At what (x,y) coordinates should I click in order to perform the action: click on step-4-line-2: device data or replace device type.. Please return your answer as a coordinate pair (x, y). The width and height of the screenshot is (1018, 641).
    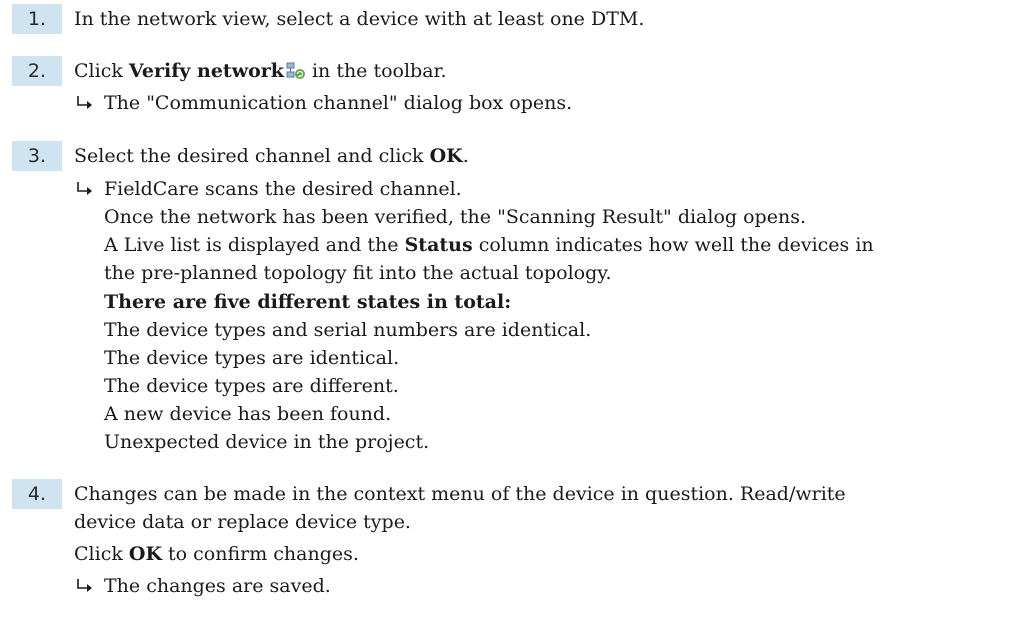
    Looking at the image, I should click on (242, 522).